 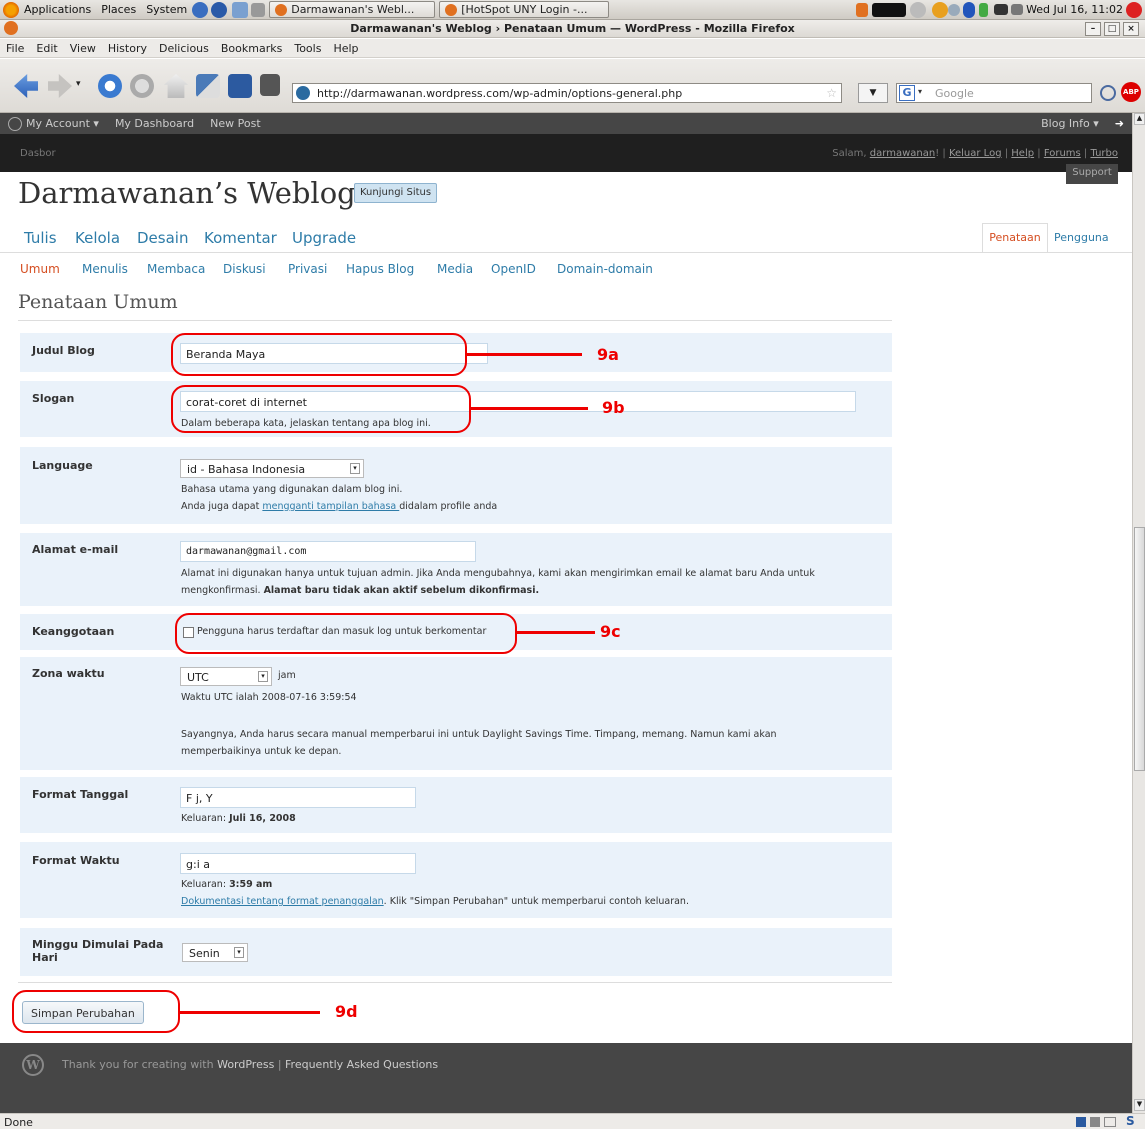 I want to click on wordpress-link: WordPress, so click(x=245, y=1064).